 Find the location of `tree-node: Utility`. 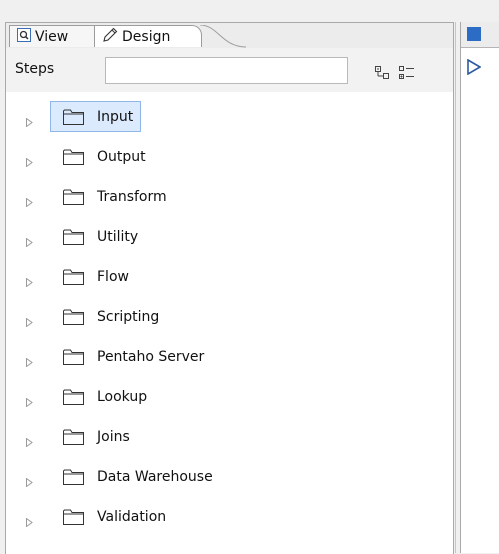

tree-node: Utility is located at coordinates (98, 236).